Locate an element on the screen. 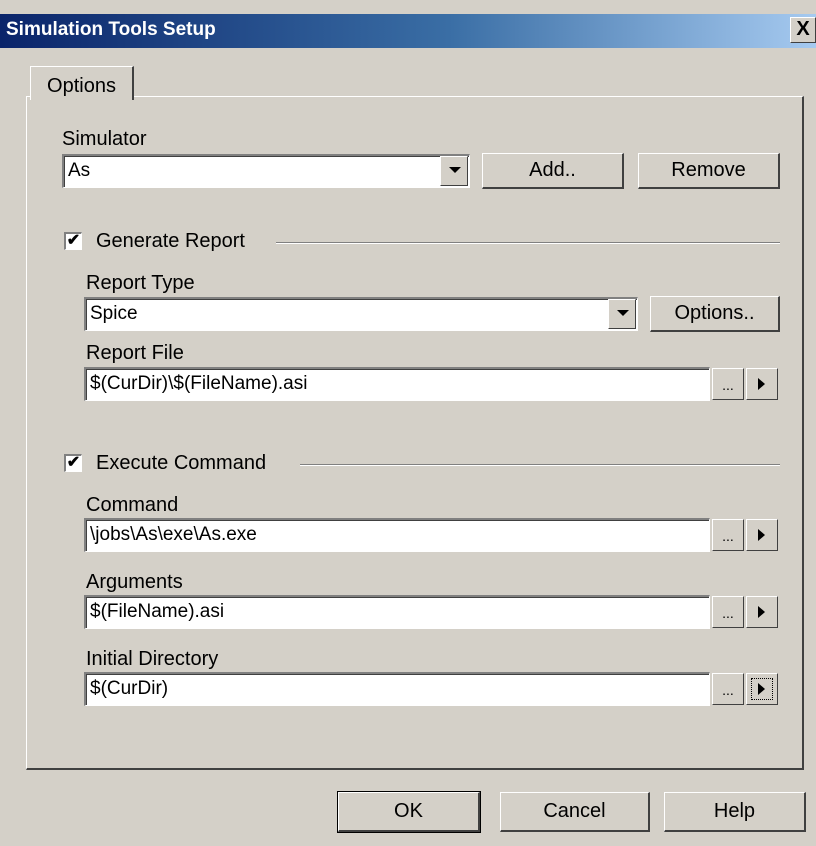 The height and width of the screenshot is (846, 816). help-button: Help is located at coordinates (735, 812).